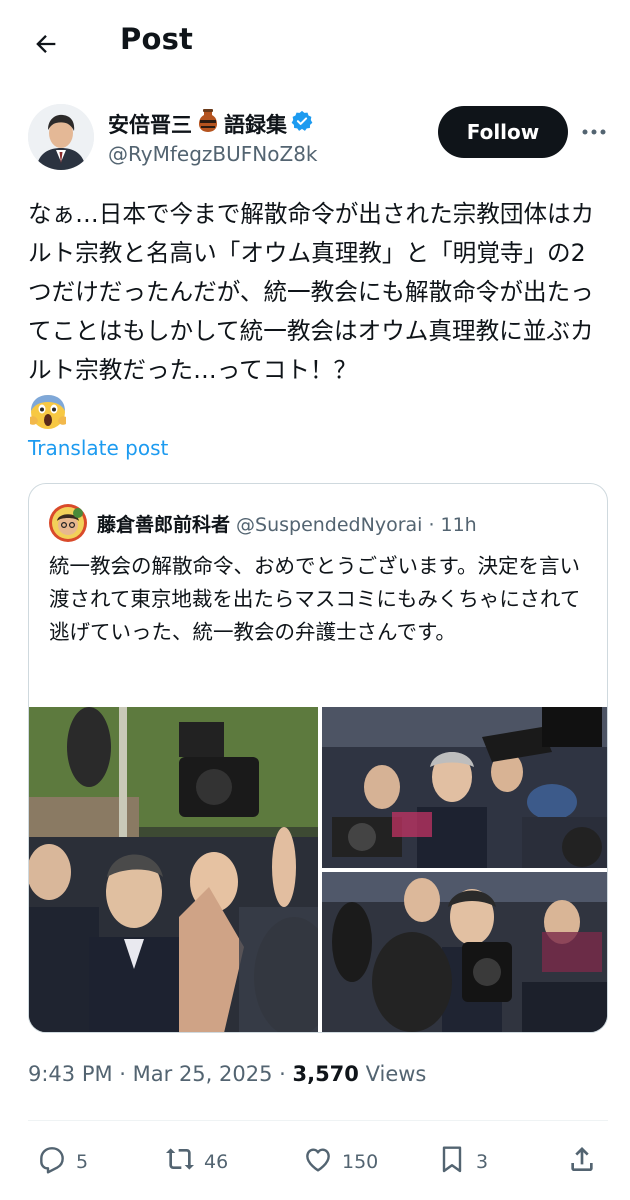 This screenshot has height=1200, width=630. What do you see at coordinates (594, 132) in the screenshot?
I see `more-icon` at bounding box center [594, 132].